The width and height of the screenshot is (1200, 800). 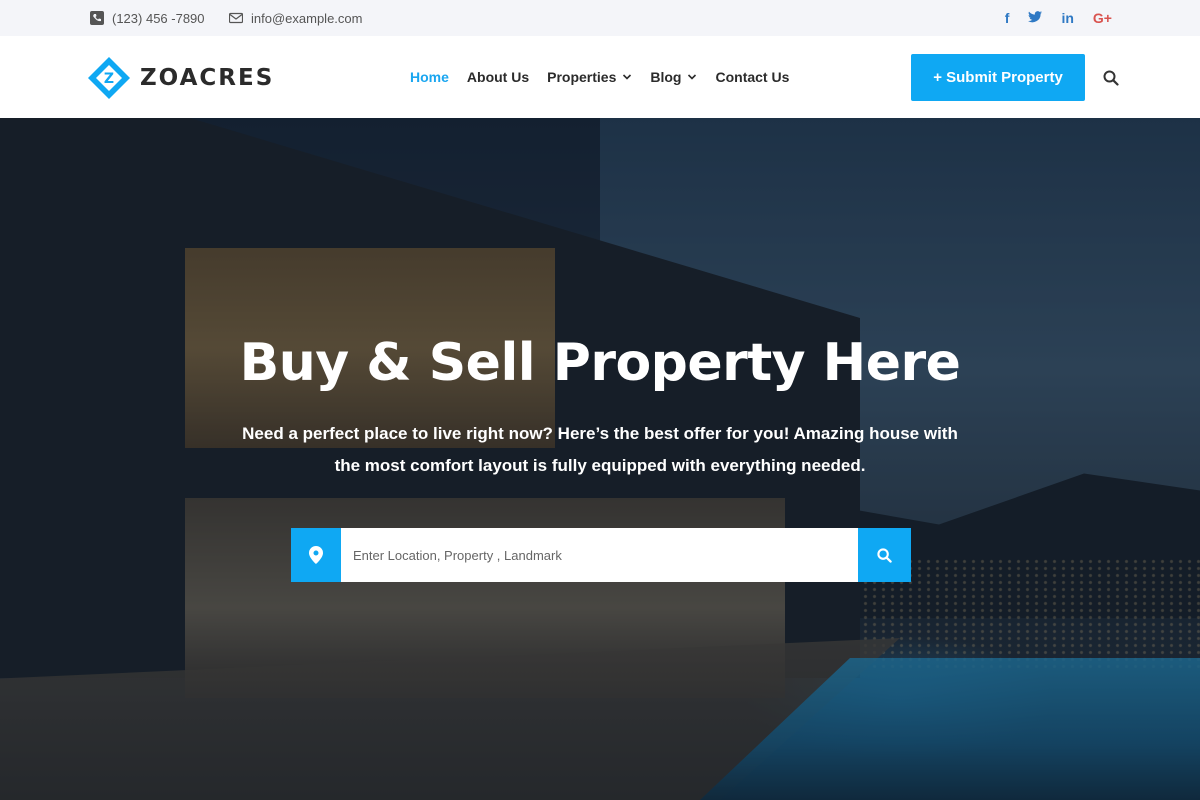 I want to click on email-address: info@example.com, so click(x=307, y=18).